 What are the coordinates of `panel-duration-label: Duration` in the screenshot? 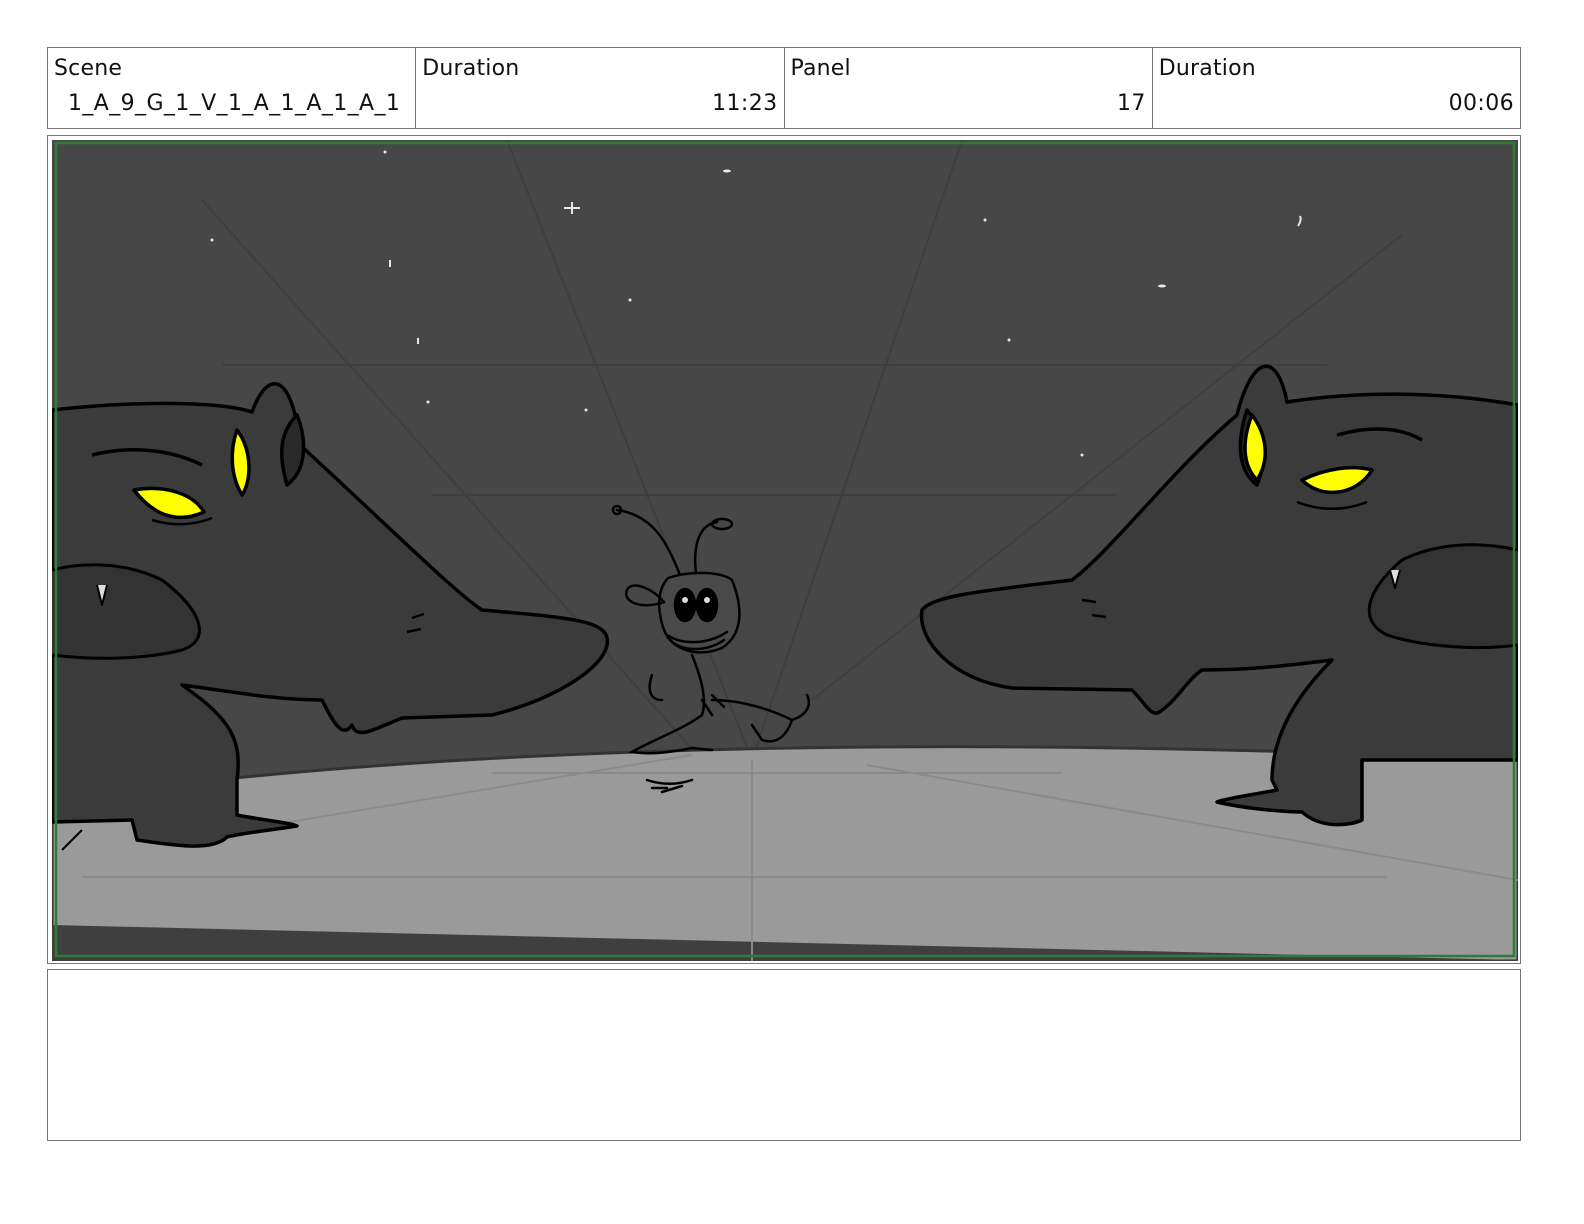 It's located at (1207, 68).